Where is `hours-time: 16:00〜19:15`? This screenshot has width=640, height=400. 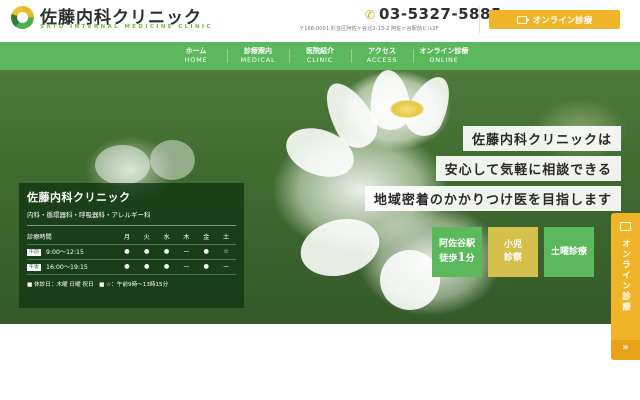
hours-time: 16:00〜19:15 is located at coordinates (67, 267).